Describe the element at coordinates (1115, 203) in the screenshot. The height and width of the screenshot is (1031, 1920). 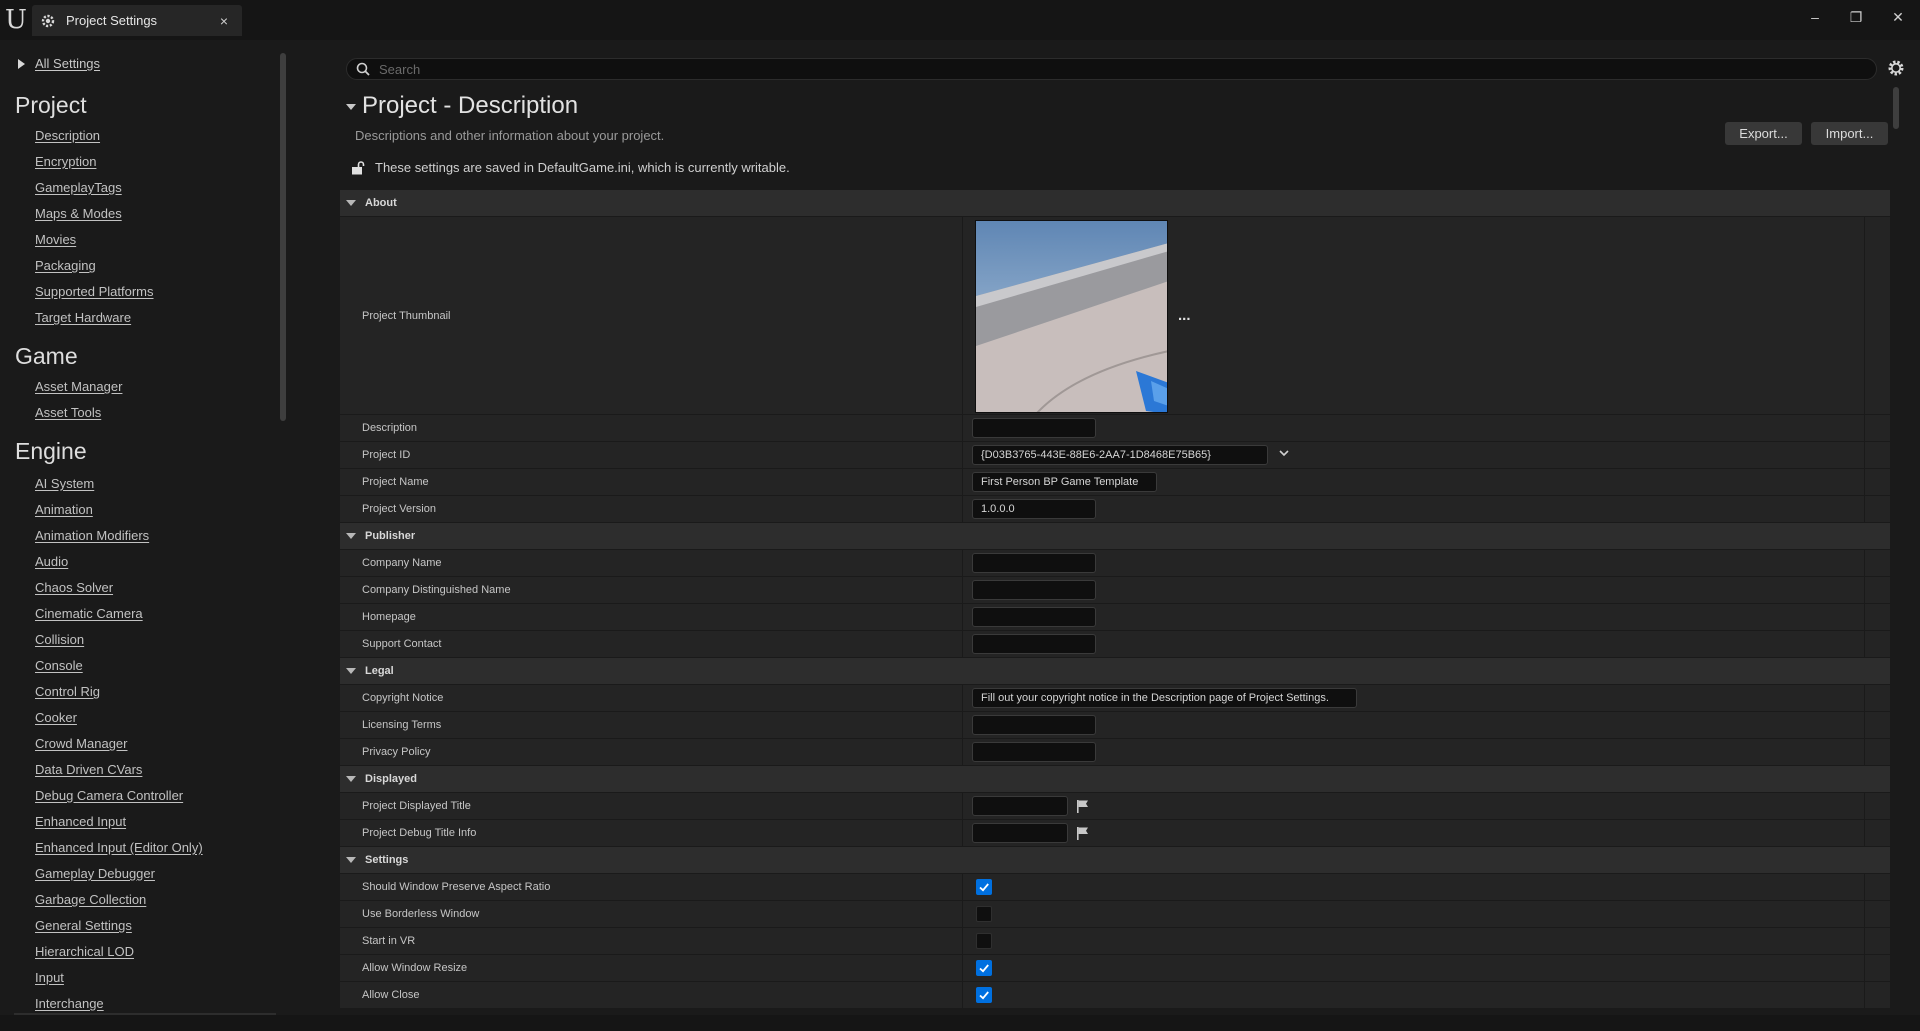
I see `section-about: About` at that location.